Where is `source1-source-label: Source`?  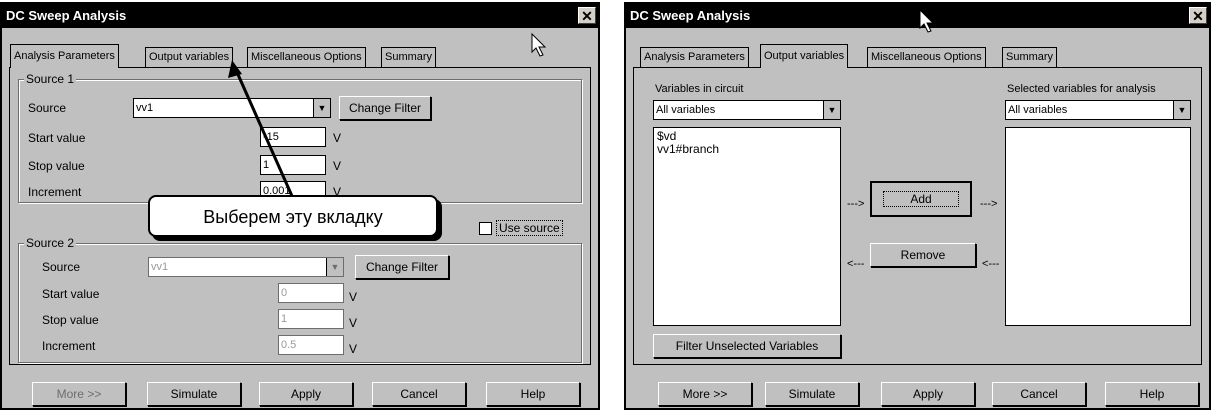
source1-source-label: Source is located at coordinates (47, 108).